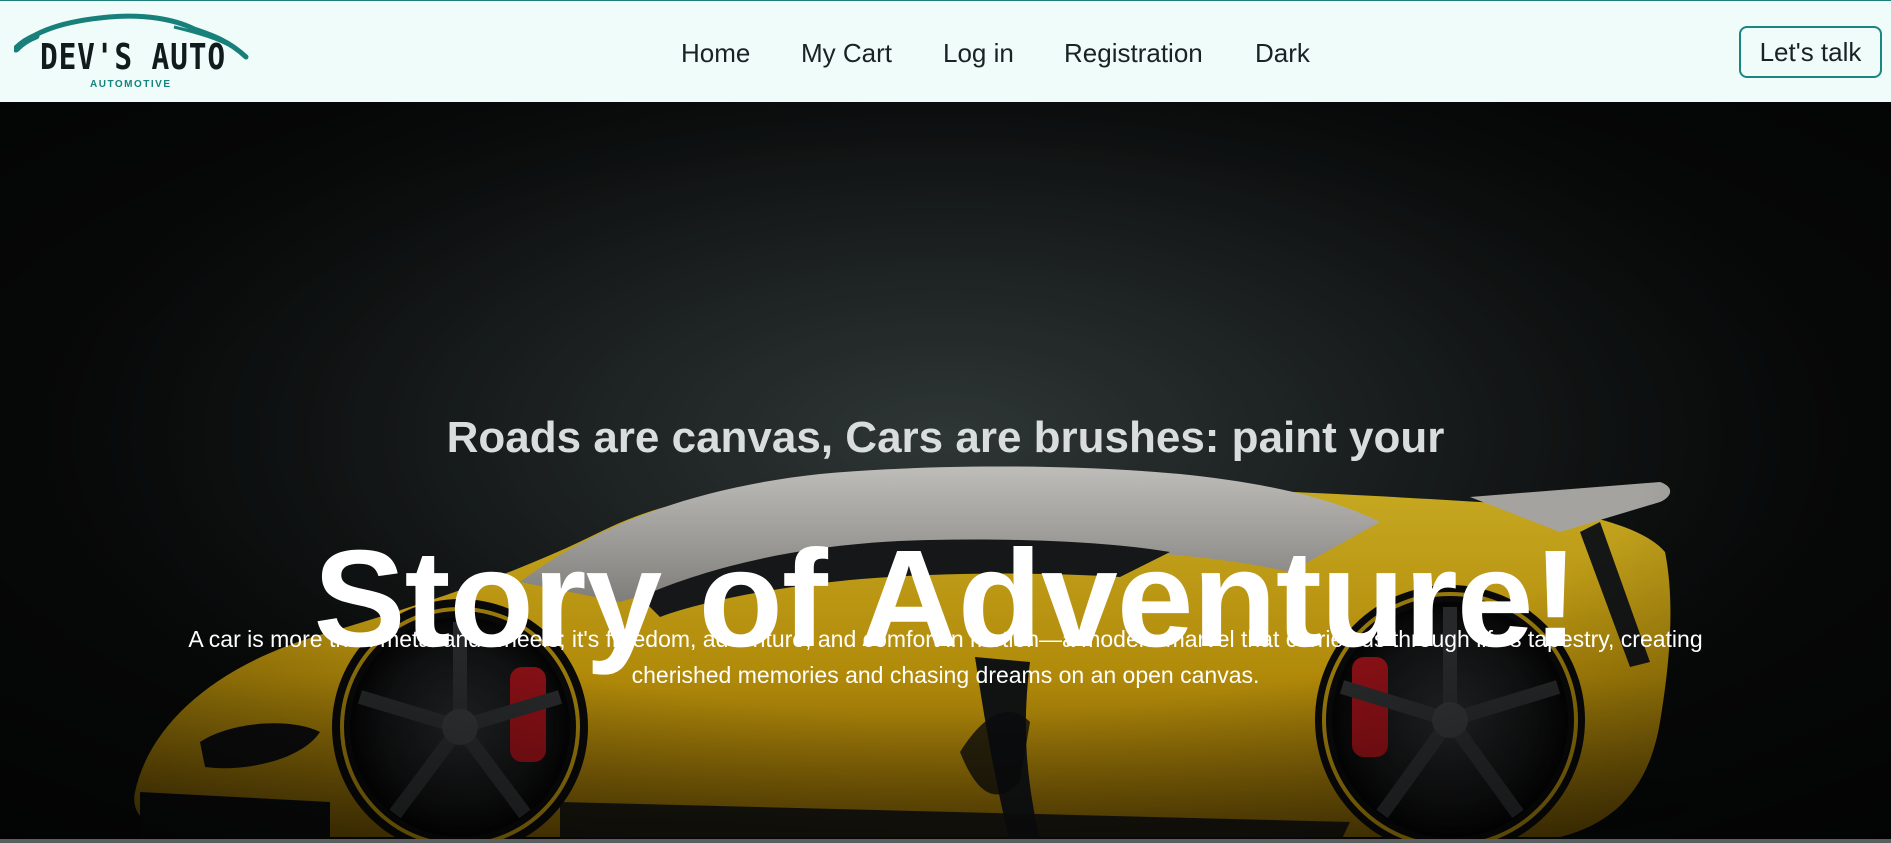  I want to click on brand-logo: DEV'S AUTO AUTOMOTIVE, so click(132, 53).